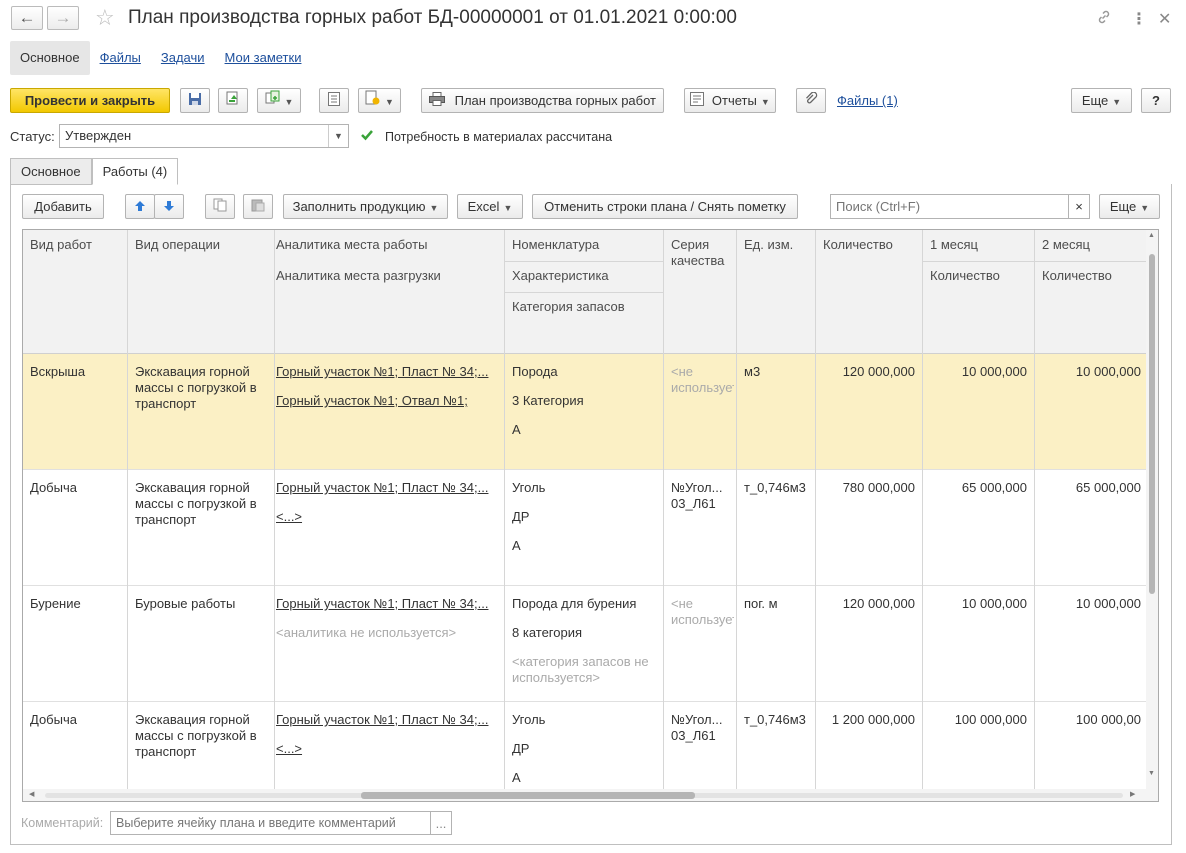 Image resolution: width=1186 pixels, height=853 pixels. Describe the element at coordinates (867, 100) in the screenshot. I see `files-link: Файлы (1)` at that location.